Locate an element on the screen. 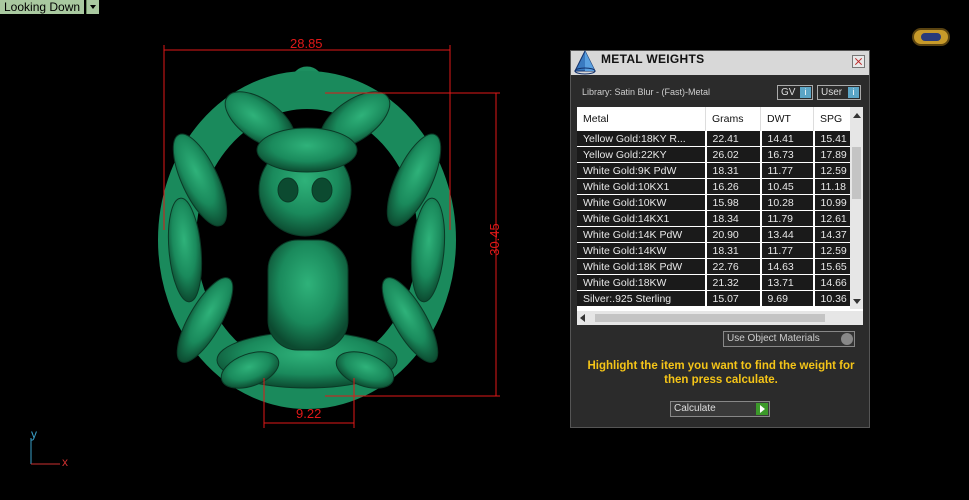 The height and width of the screenshot is (500, 969). table-row: White Gold:18KW 21.32 13.71 14.66 is located at coordinates (719, 282).